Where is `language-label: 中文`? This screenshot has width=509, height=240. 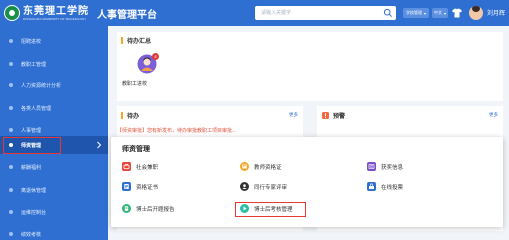
language-label: 中文 is located at coordinates (437, 12).